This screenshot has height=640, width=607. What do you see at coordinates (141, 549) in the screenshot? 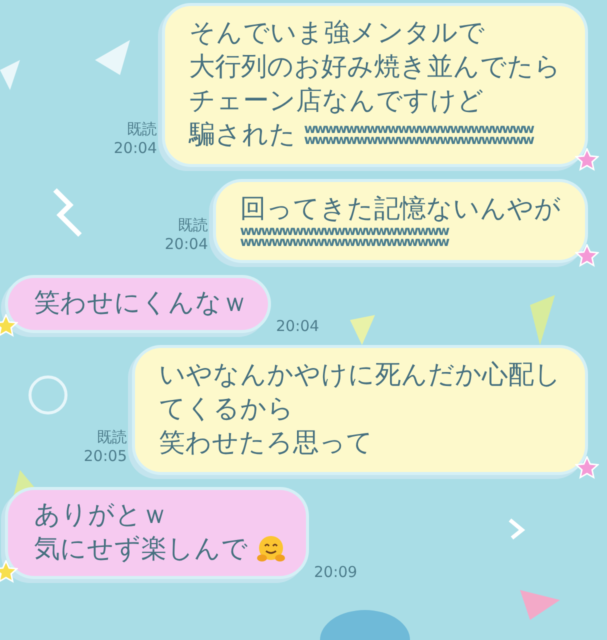
I see `message-text: 気にせず楽しんで` at bounding box center [141, 549].